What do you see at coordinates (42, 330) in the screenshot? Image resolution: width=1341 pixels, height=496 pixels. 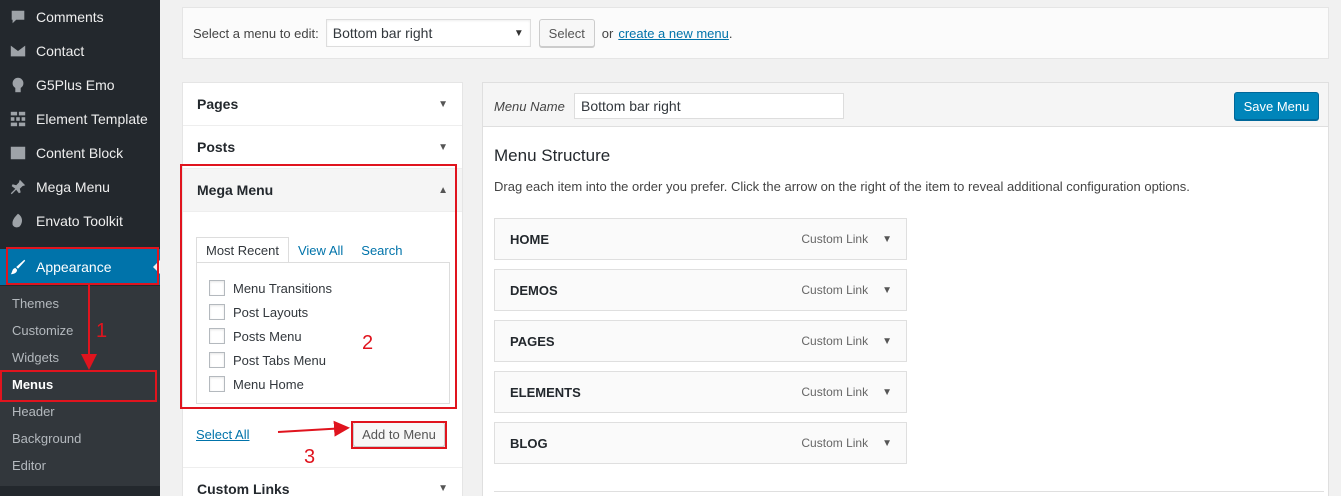 I see `submenu-item-customize: Customize` at bounding box center [42, 330].